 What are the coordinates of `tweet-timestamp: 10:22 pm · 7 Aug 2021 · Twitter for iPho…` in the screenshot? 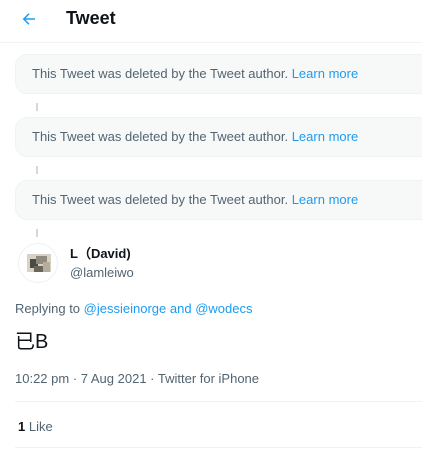 It's located at (137, 379).